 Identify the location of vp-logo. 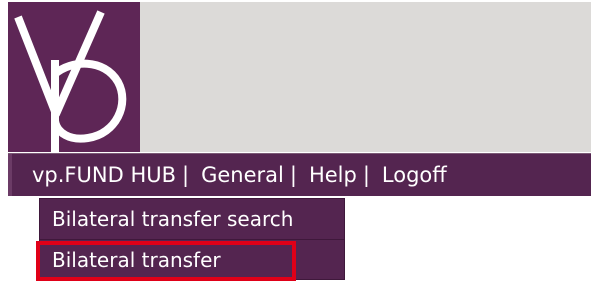
(74, 77).